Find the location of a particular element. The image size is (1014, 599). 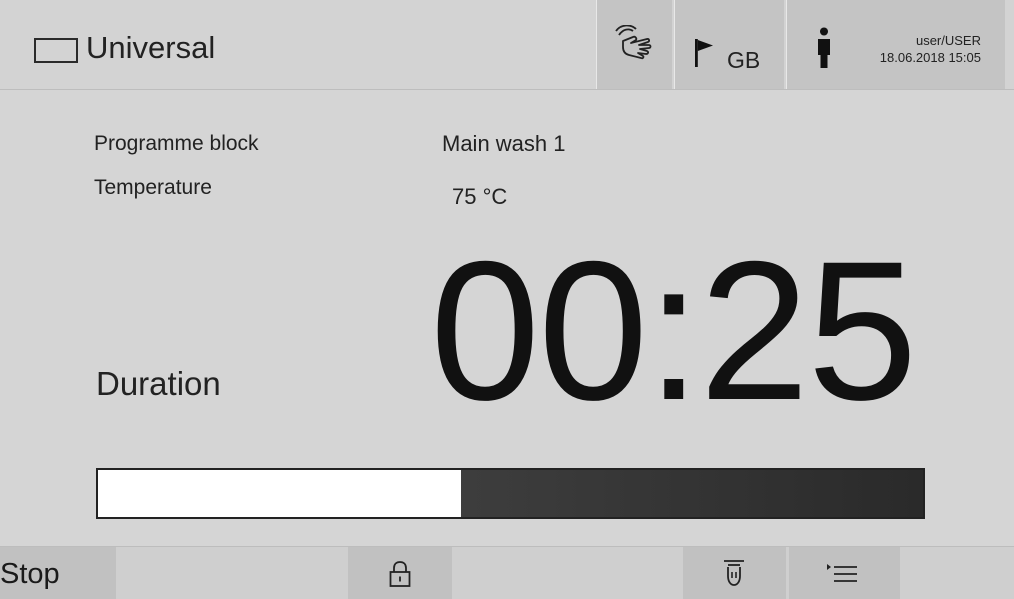

language-code: GB is located at coordinates (744, 60).